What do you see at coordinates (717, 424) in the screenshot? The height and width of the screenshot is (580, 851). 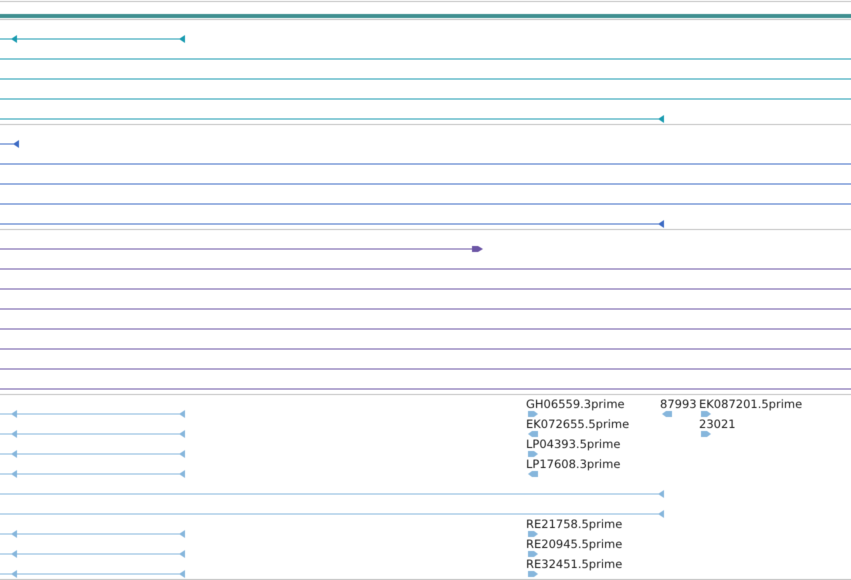 I see `feature-label: 23021` at bounding box center [717, 424].